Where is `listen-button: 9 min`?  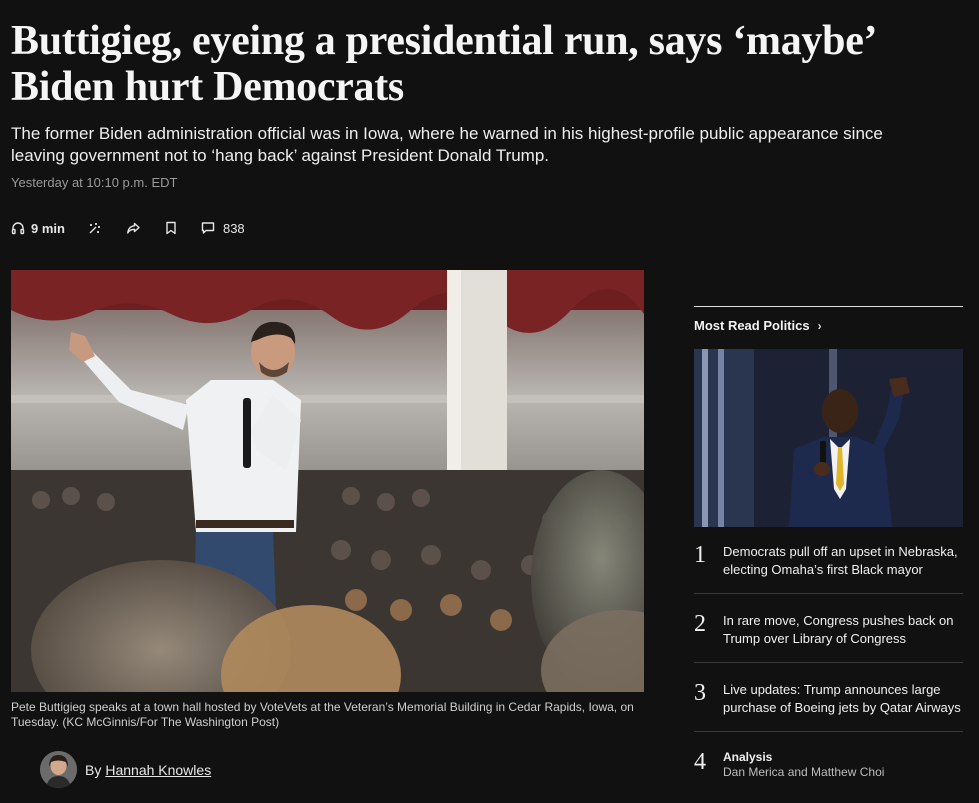
listen-button: 9 min is located at coordinates (38, 228).